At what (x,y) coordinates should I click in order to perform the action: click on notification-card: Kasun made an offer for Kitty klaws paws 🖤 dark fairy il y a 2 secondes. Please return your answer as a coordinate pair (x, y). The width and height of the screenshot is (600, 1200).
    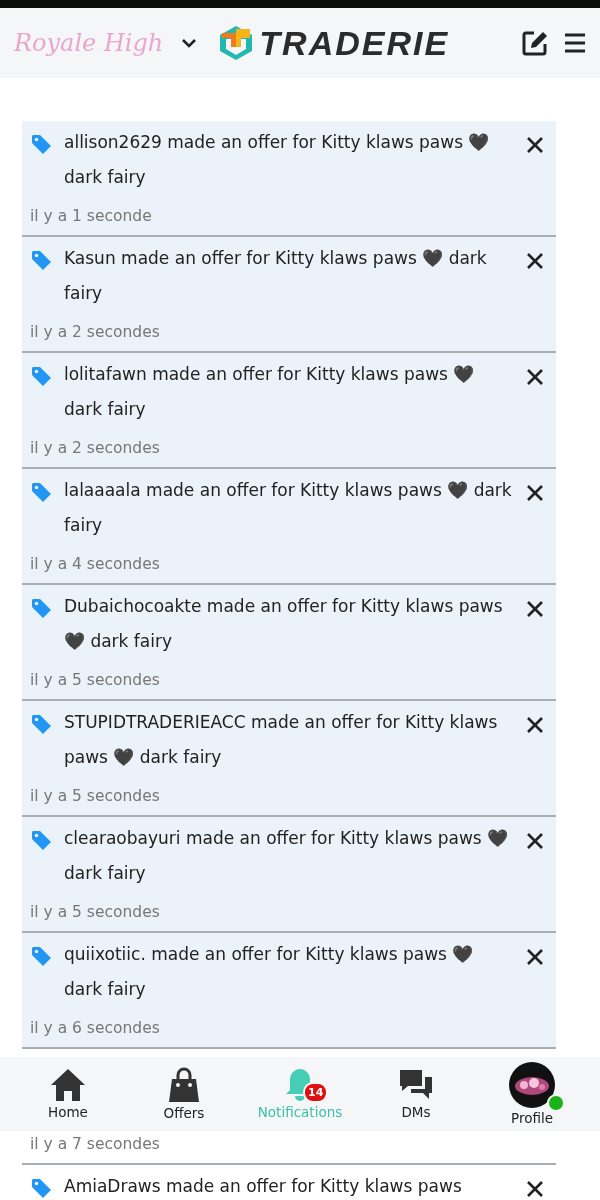
    Looking at the image, I should click on (289, 295).